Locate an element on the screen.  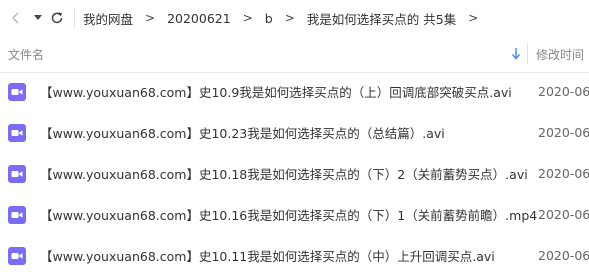
chevron-left-icon is located at coordinates (15, 18).